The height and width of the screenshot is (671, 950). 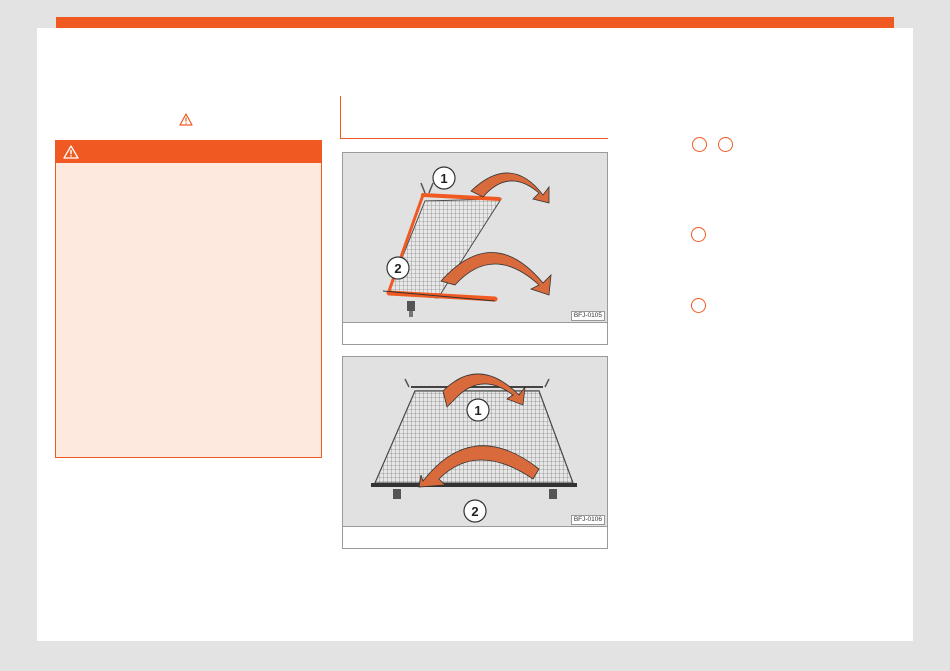 What do you see at coordinates (587, 520) in the screenshot?
I see `figure-code: BFJ-0106` at bounding box center [587, 520].